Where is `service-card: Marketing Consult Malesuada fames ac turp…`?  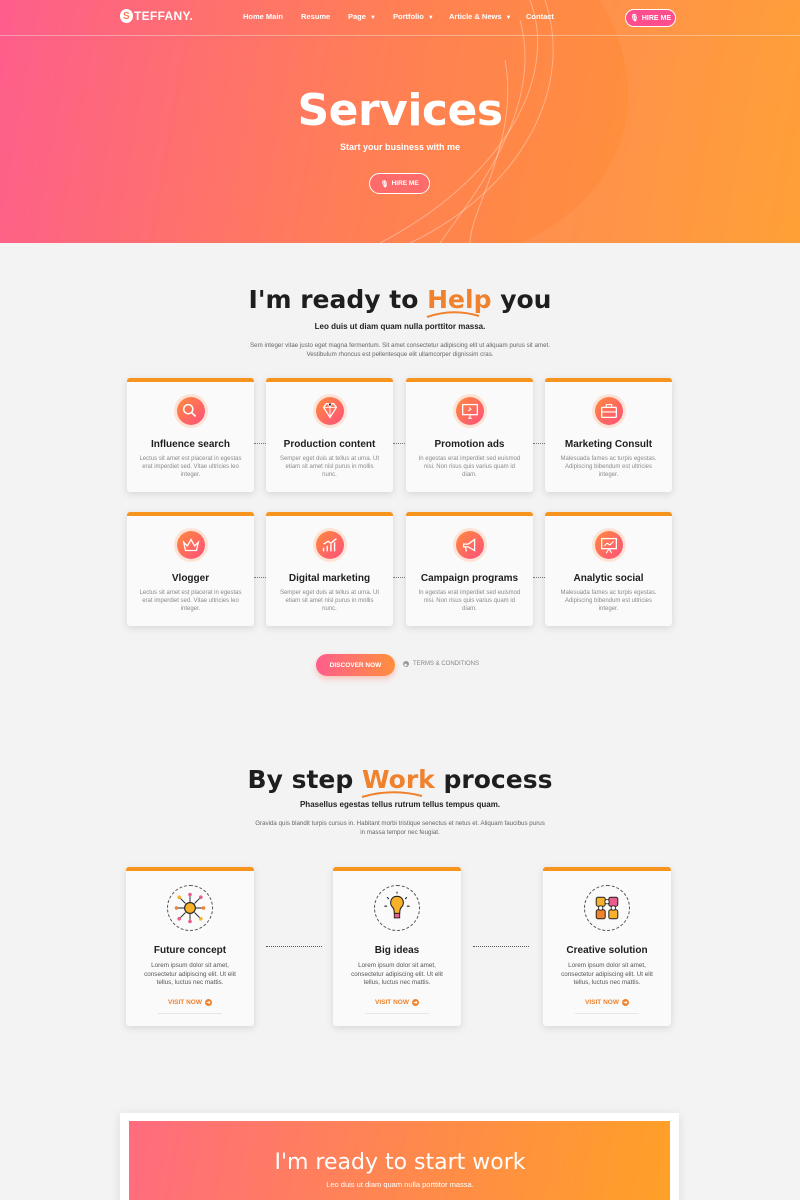 service-card: Marketing Consult Malesuada fames ac turp… is located at coordinates (608, 435).